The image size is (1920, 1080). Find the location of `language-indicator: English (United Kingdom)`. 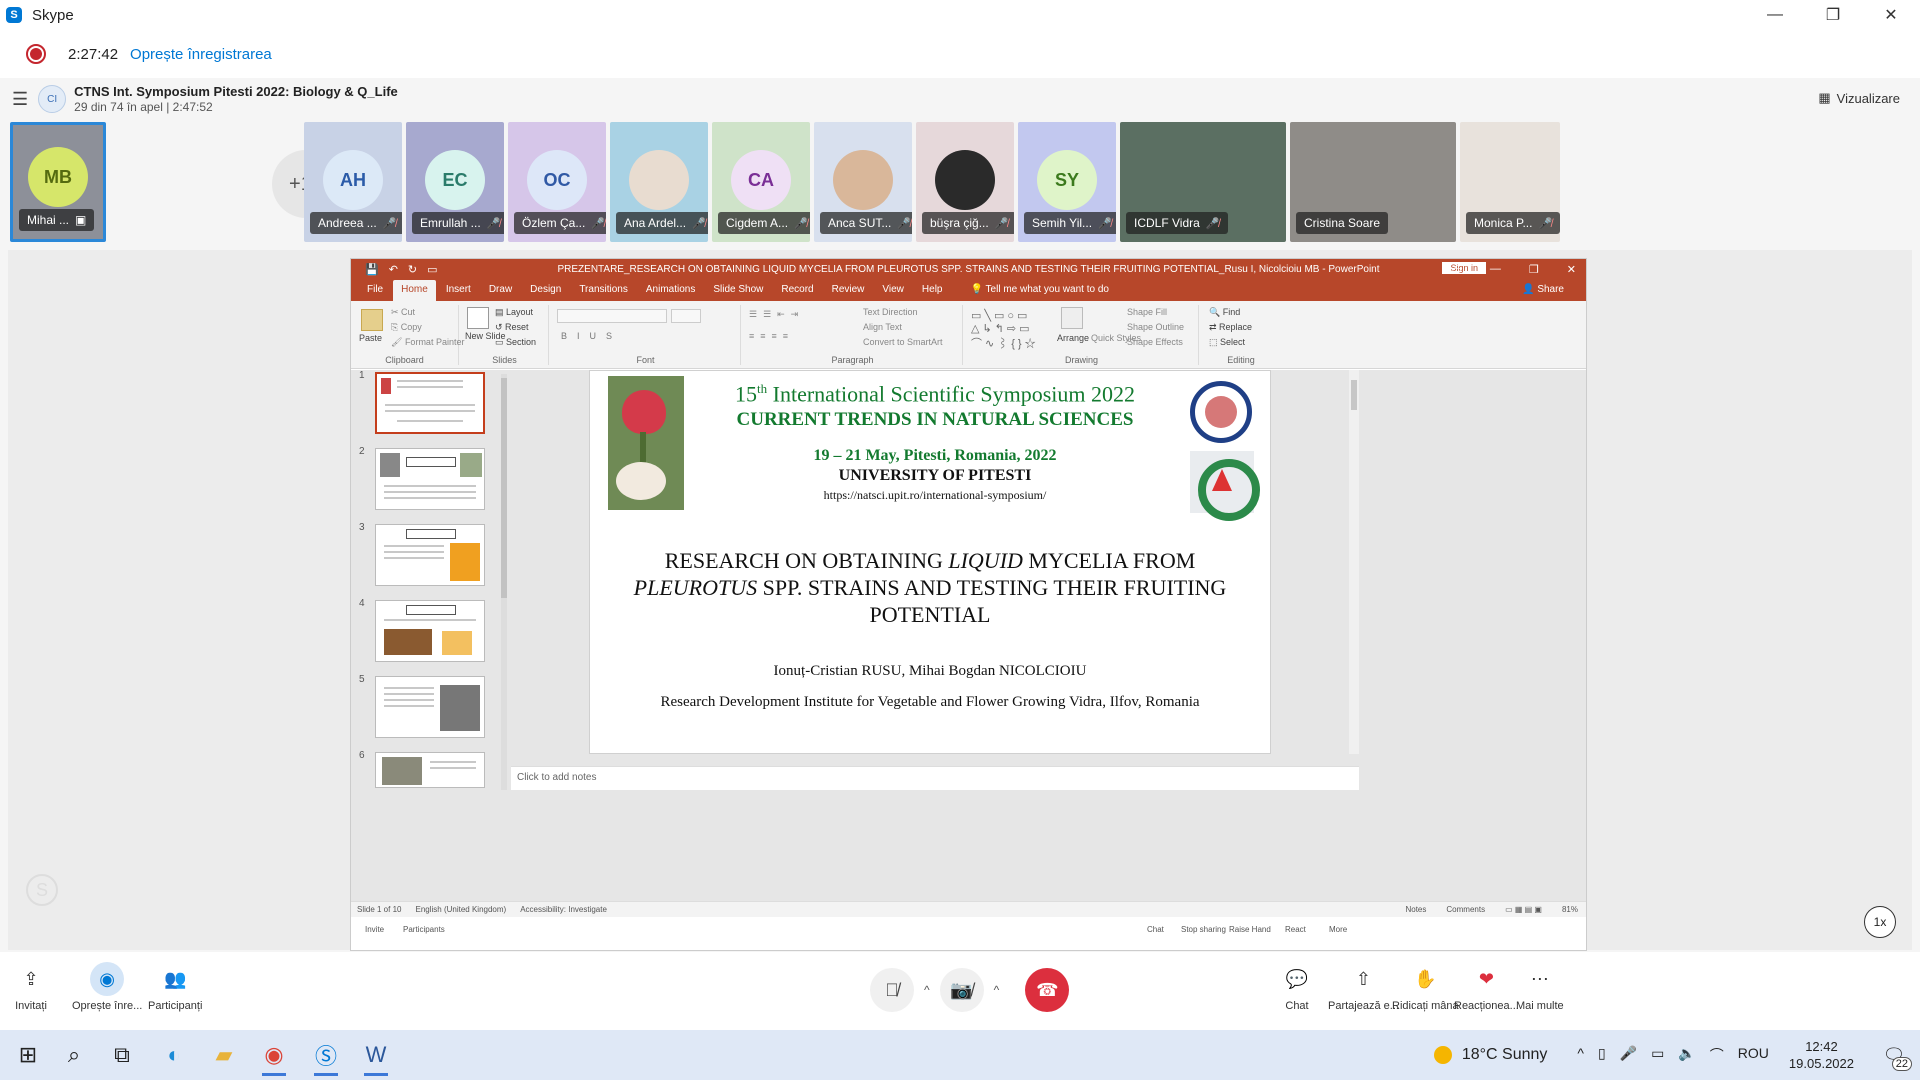

language-indicator: English (United Kingdom) is located at coordinates (460, 909).